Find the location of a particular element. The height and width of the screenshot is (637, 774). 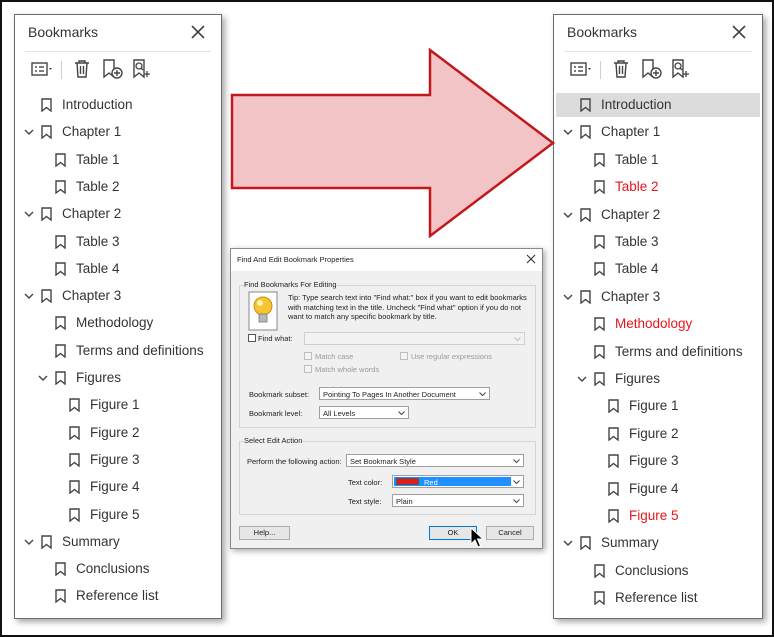

toolbar-divider is located at coordinates (600, 70).